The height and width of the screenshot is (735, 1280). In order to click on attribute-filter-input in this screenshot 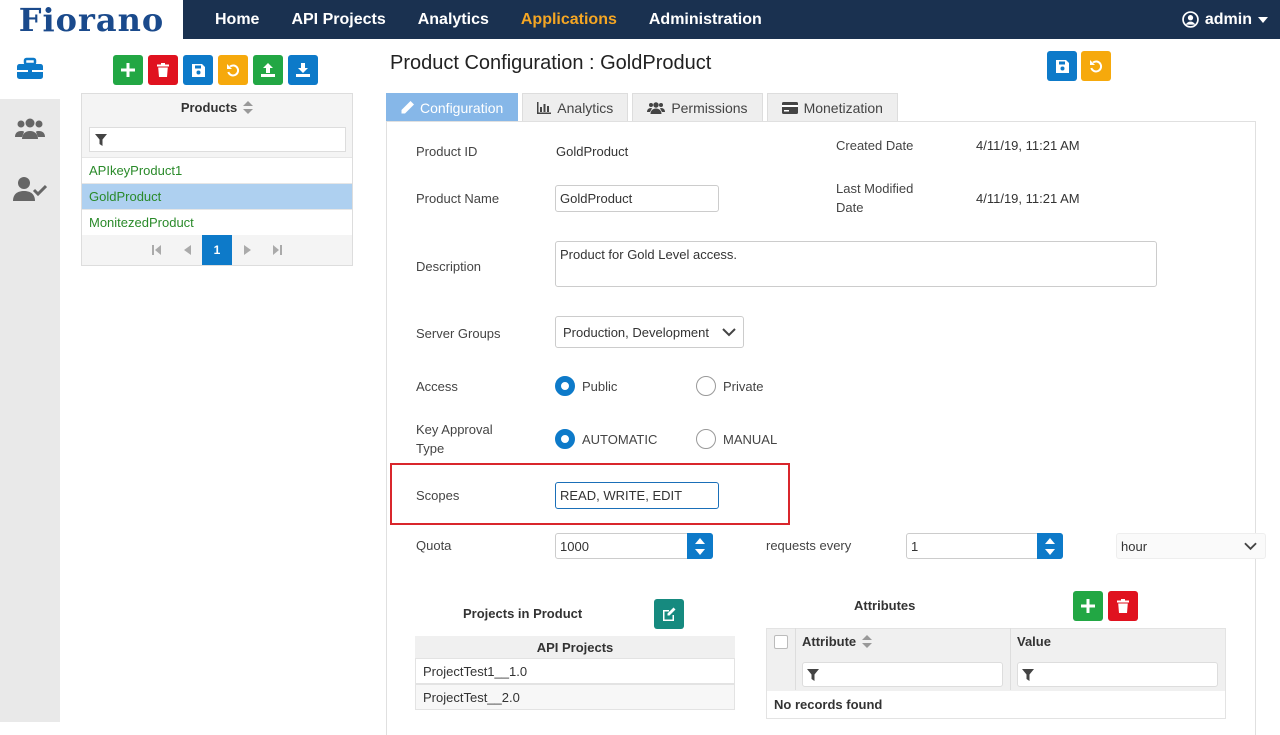, I will do `click(902, 674)`.